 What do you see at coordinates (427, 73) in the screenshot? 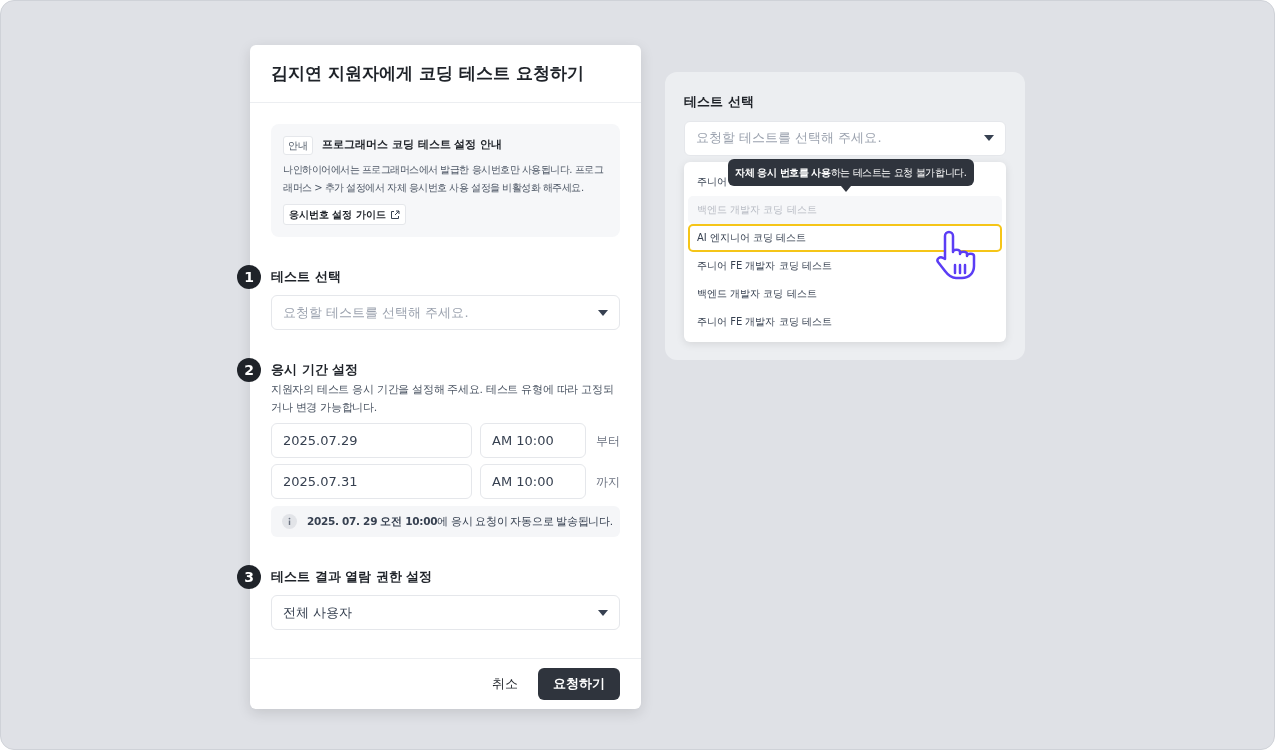
I see `dialog-title: 김지연 지원자에게 코딩 테스트 요청하기` at bounding box center [427, 73].